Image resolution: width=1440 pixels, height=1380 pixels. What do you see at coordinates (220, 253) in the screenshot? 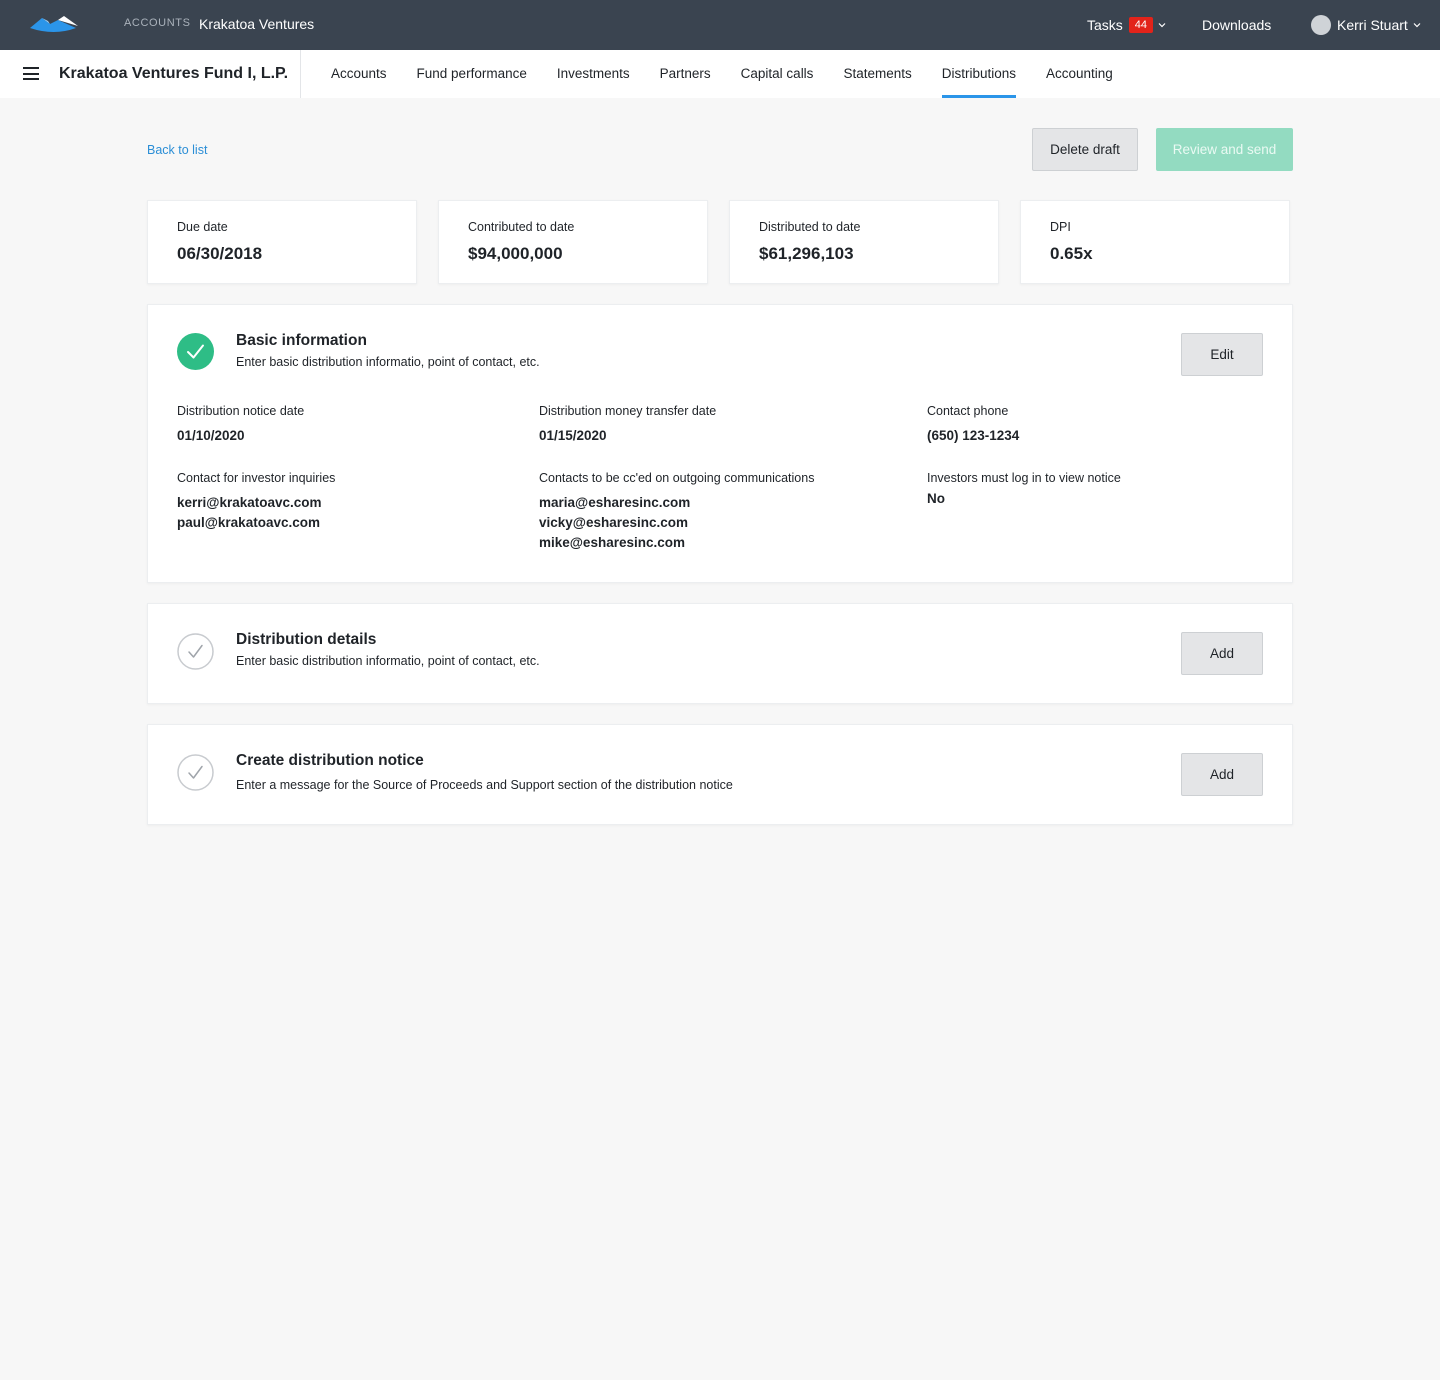
I see `stat-value: 06/30/2018` at bounding box center [220, 253].